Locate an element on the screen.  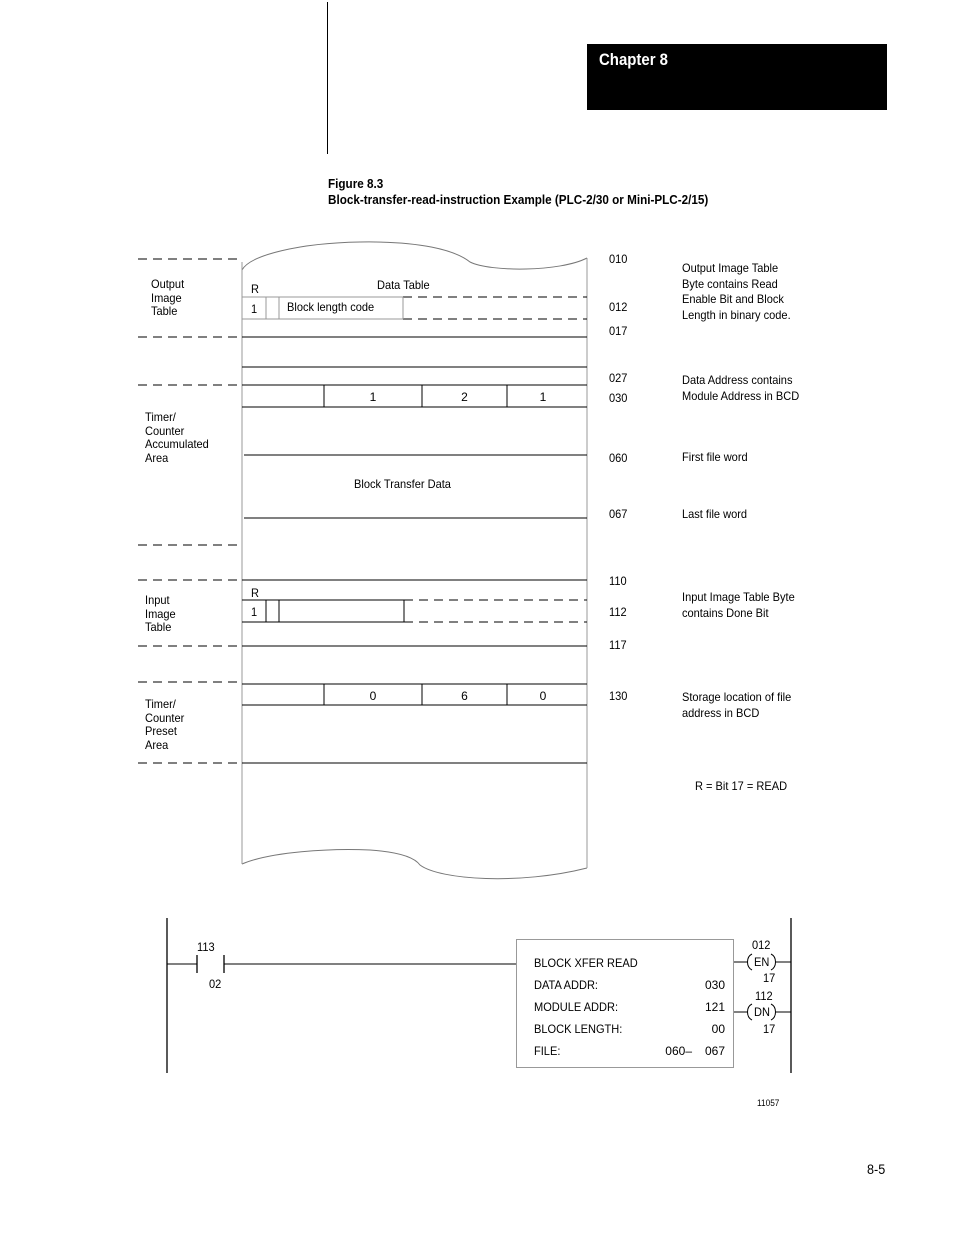
address-label: 027 is located at coordinates (618, 378).